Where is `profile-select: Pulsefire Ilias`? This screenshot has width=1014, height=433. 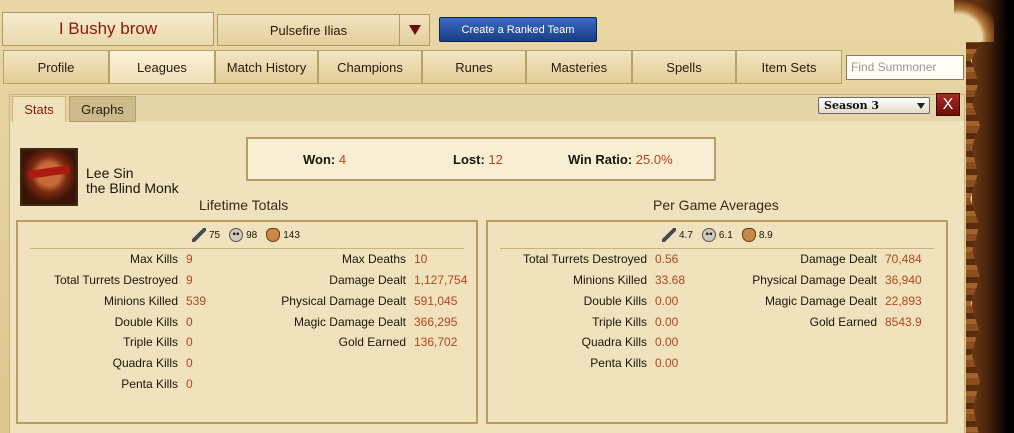
profile-select: Pulsefire Ilias is located at coordinates (323, 30).